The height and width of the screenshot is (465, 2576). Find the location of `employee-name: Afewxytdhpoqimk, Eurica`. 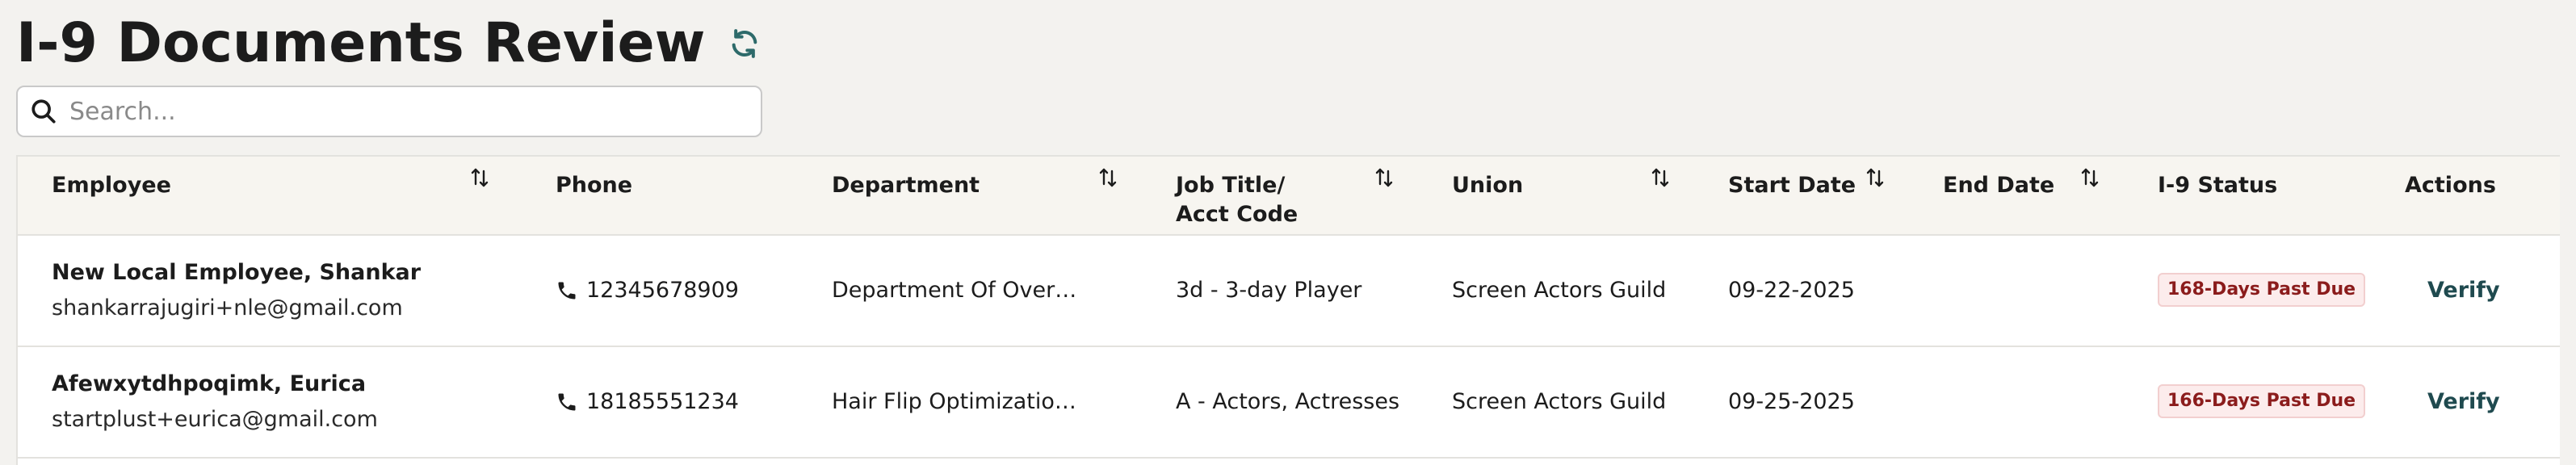

employee-name: Afewxytdhpoqimk, Eurica is located at coordinates (209, 383).